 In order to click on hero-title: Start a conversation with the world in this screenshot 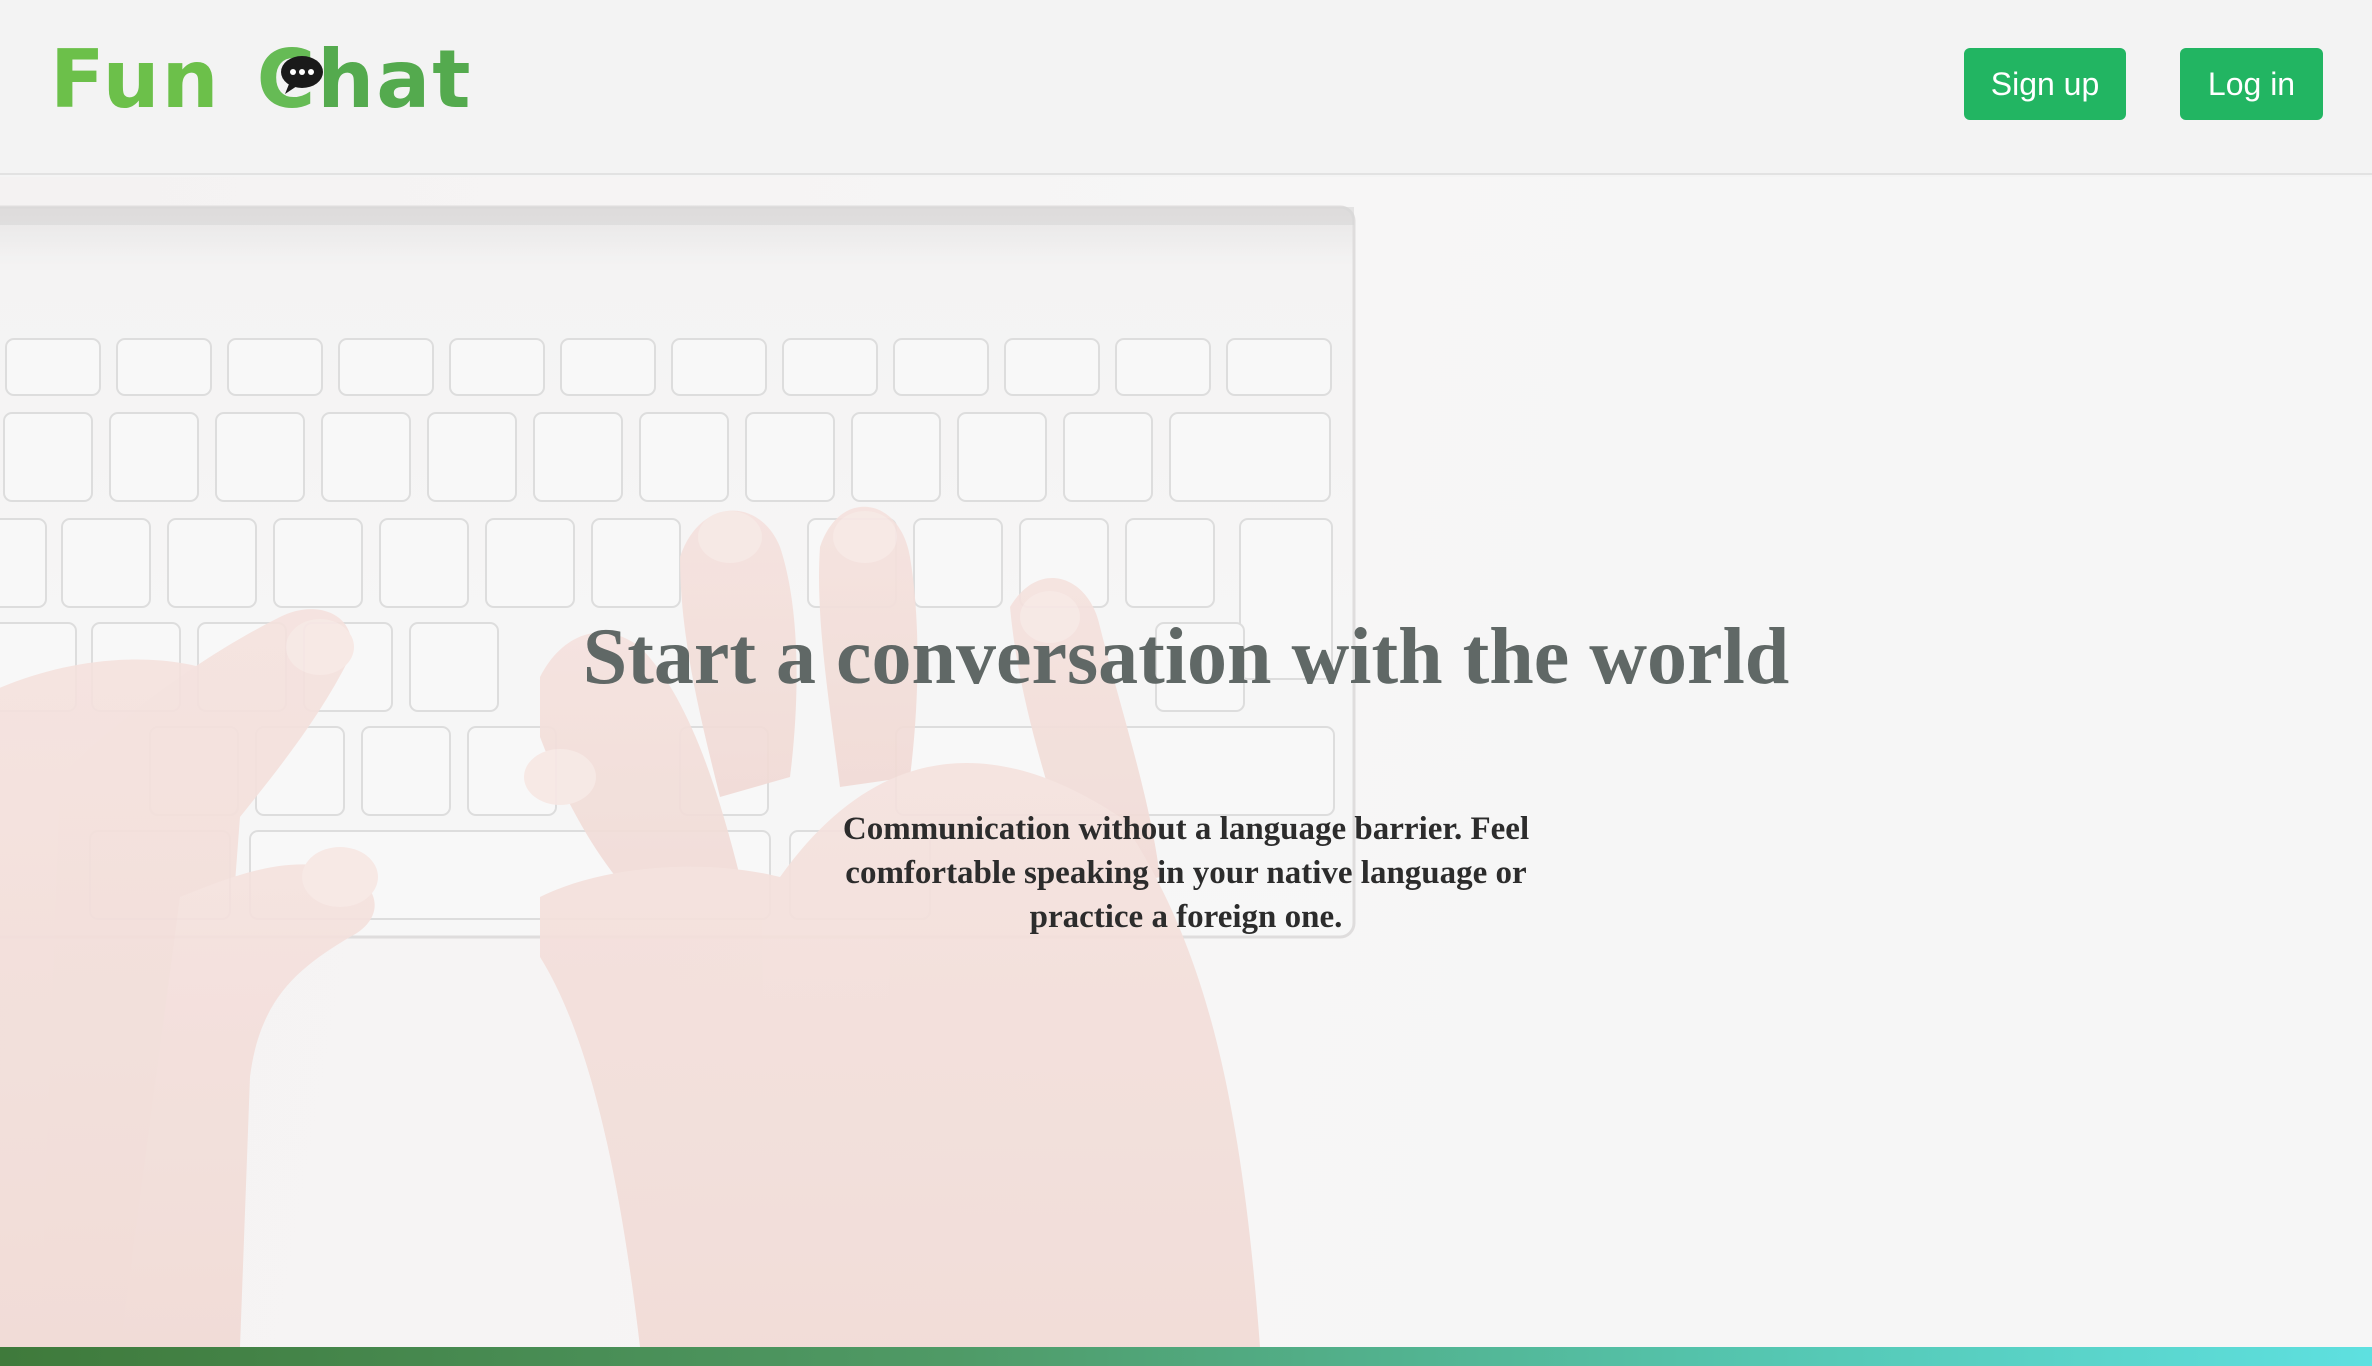, I will do `click(1186, 657)`.